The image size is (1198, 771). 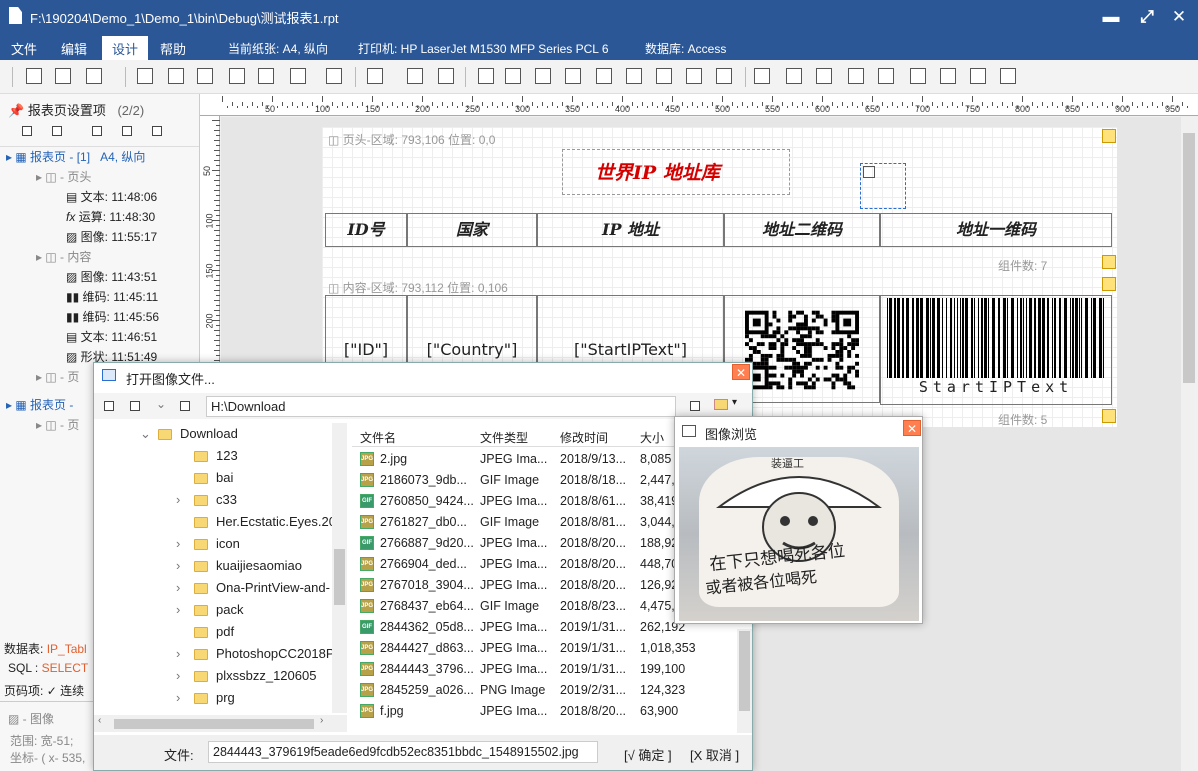 What do you see at coordinates (695, 406) in the screenshot?
I see `search-icon` at bounding box center [695, 406].